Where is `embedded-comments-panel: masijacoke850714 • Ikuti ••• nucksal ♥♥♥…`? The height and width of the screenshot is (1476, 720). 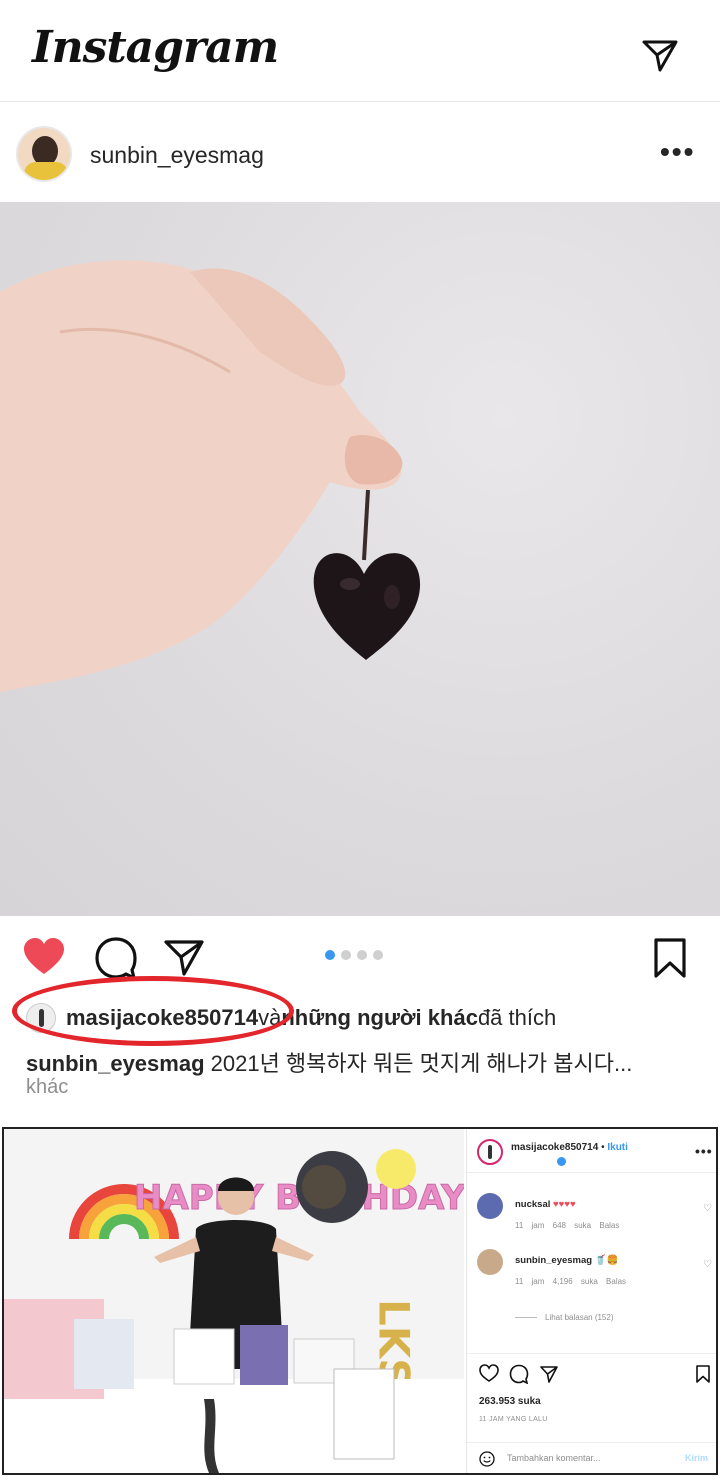 embedded-comments-panel: masijacoke850714 • Ikuti ••• nucksal ♥♥♥… is located at coordinates (591, 1301).